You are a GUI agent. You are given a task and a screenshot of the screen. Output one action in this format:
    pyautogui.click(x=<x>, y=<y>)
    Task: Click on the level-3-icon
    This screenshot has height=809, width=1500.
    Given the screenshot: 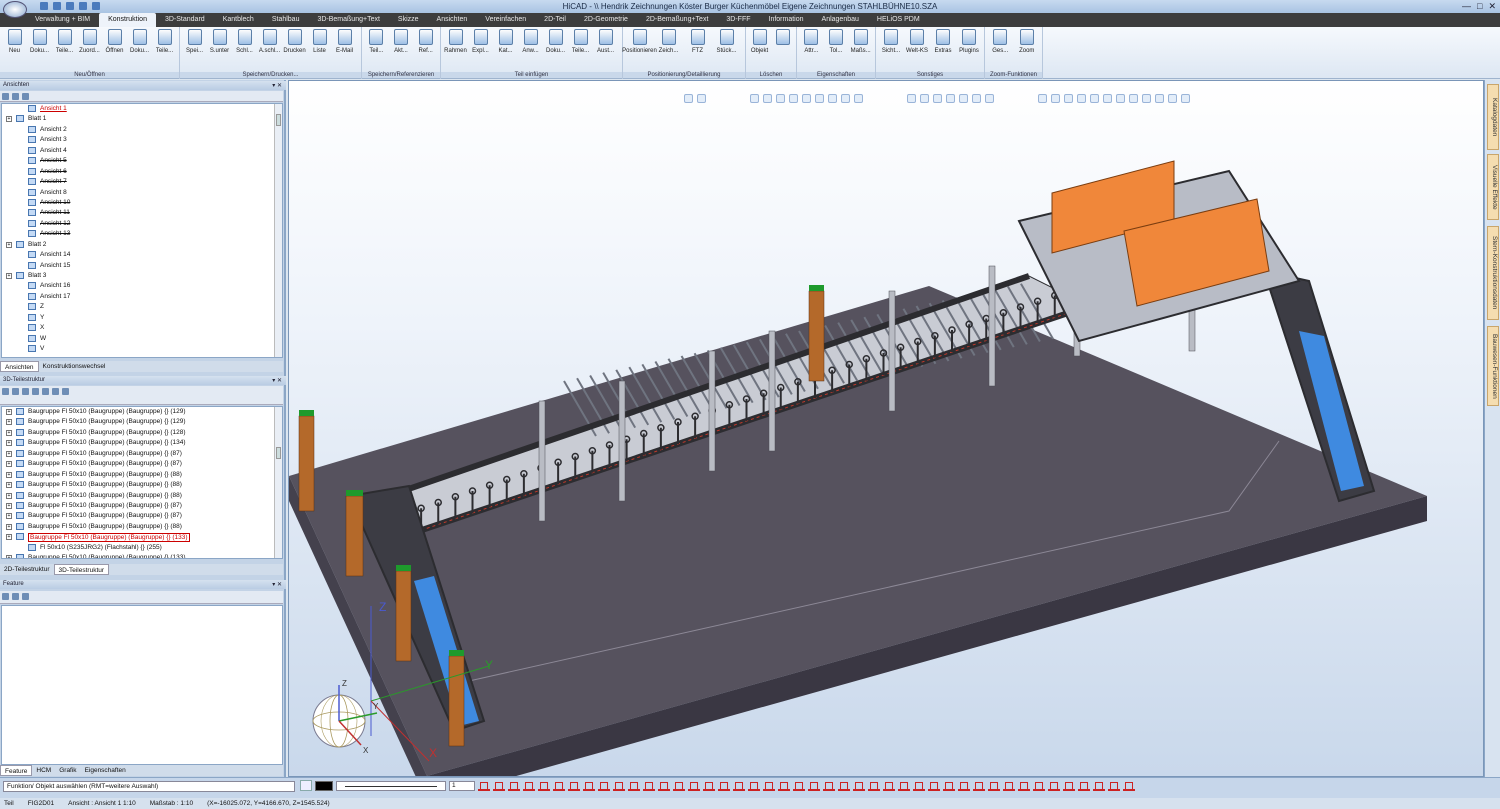 What is the action you would take?
    pyautogui.click(x=25, y=596)
    